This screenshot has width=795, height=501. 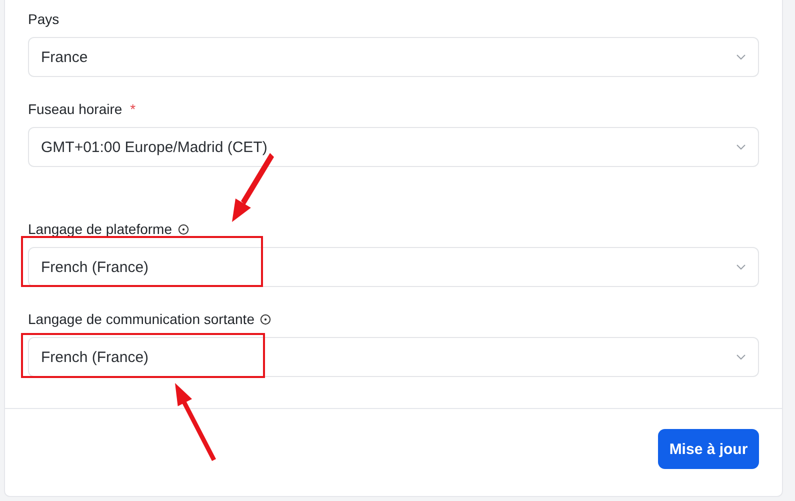 I want to click on field-label: Langage de communication sortante, so click(x=141, y=319).